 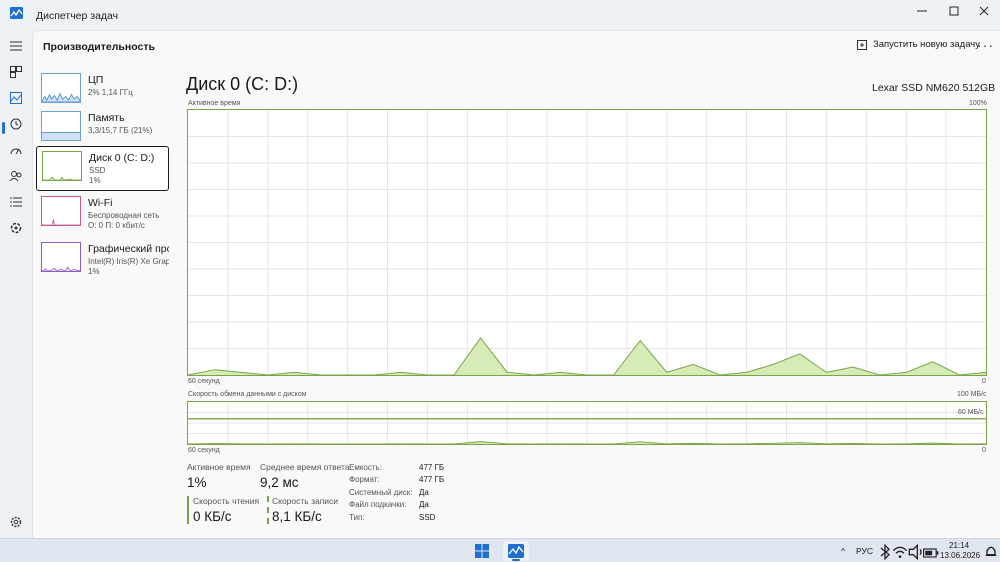 What do you see at coordinates (516, 560) in the screenshot?
I see `running-indicator` at bounding box center [516, 560].